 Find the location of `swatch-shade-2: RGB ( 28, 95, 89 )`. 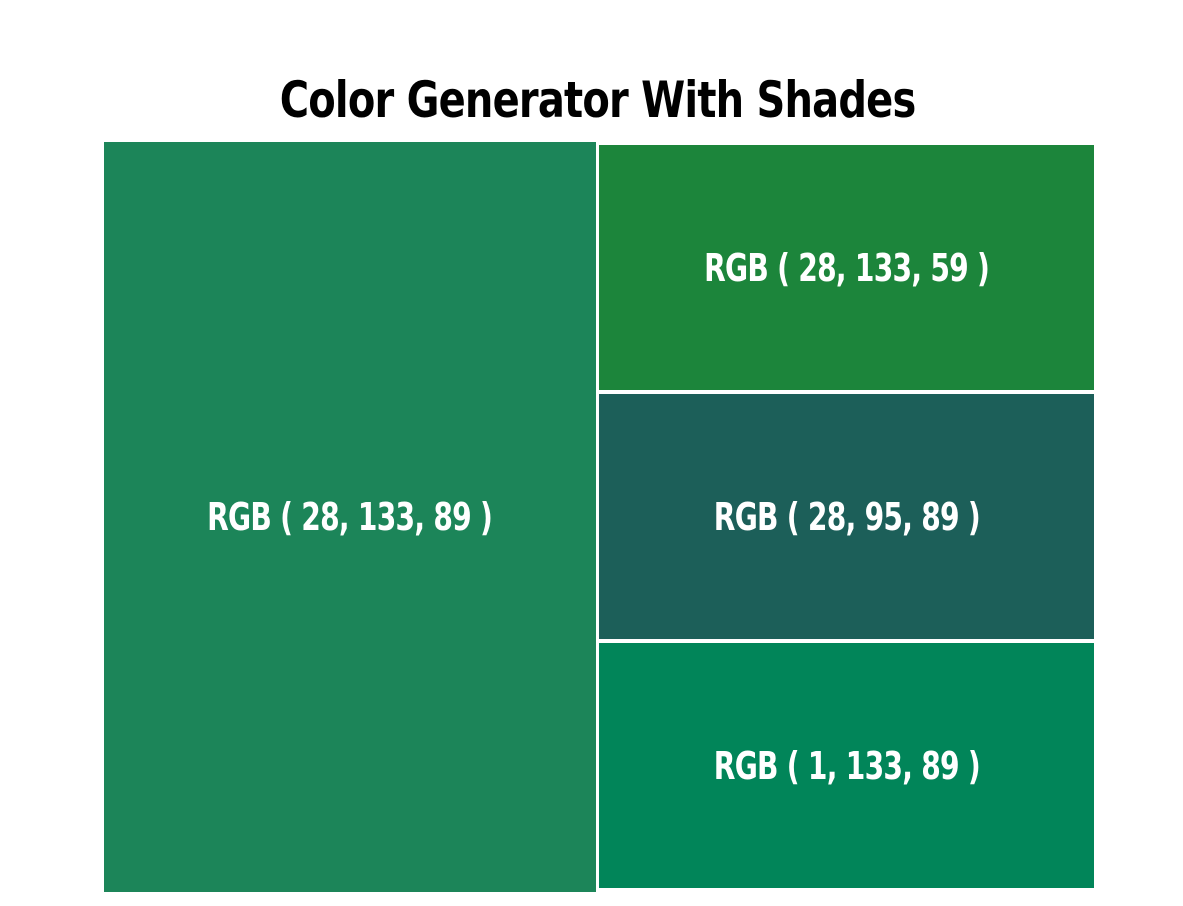

swatch-shade-2: RGB ( 28, 95, 89 ) is located at coordinates (846, 516).